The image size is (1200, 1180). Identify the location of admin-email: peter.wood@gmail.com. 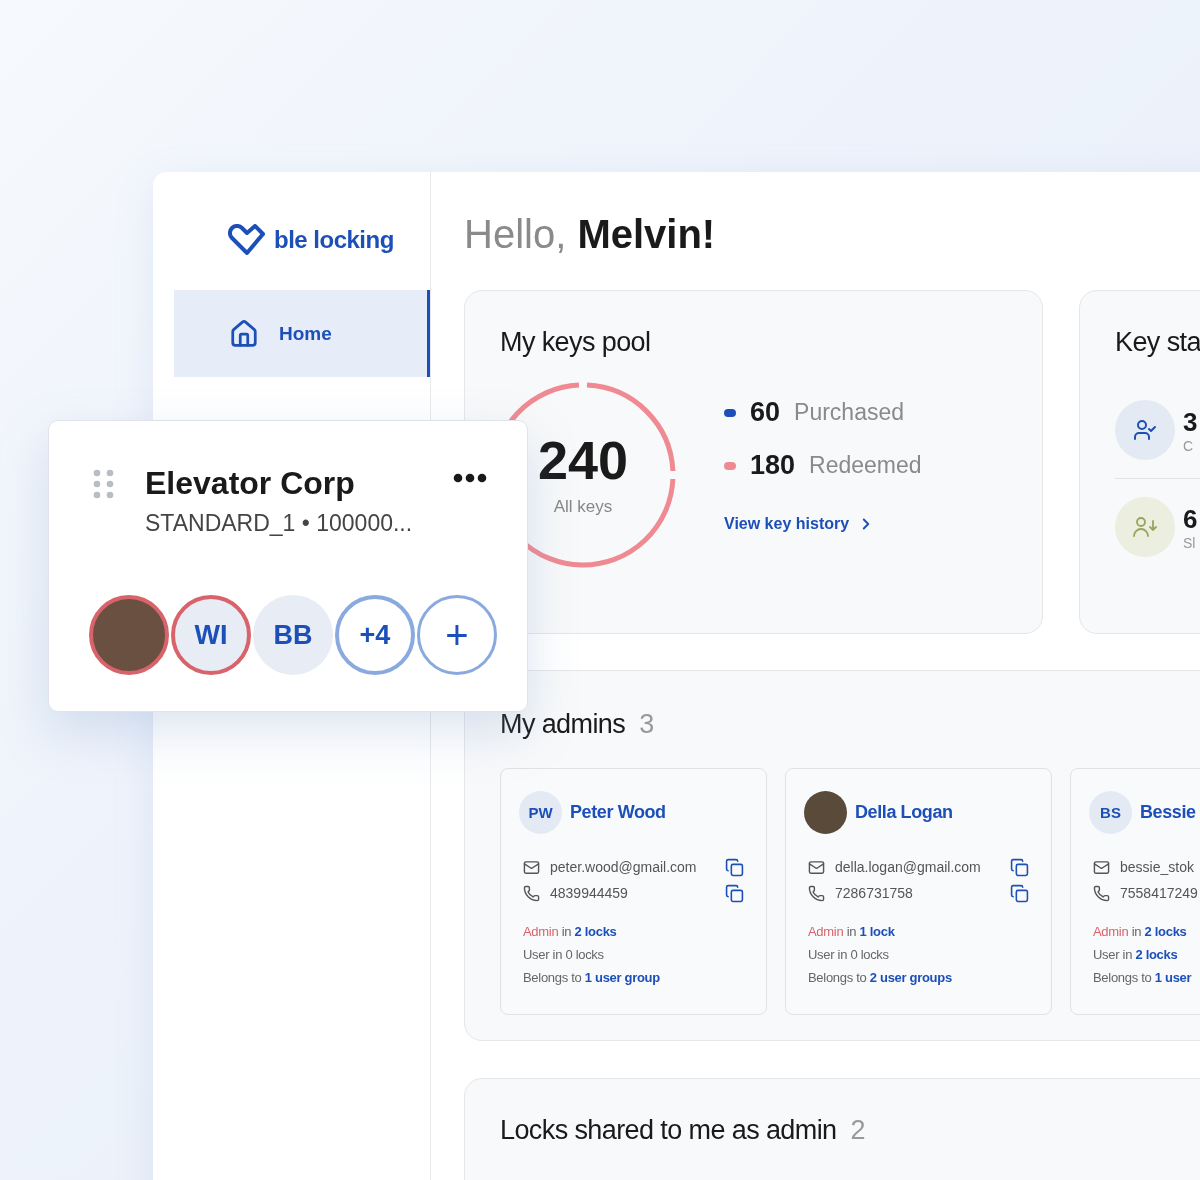
(624, 867).